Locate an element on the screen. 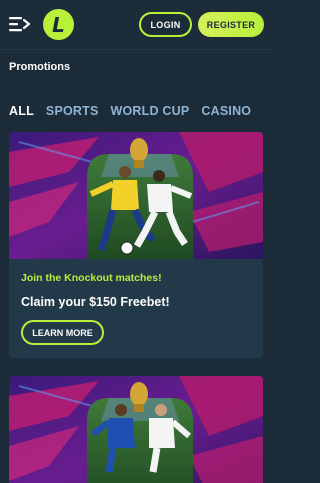 The height and width of the screenshot is (483, 320). tab-world-cup: WORLD CUP is located at coordinates (150, 112).